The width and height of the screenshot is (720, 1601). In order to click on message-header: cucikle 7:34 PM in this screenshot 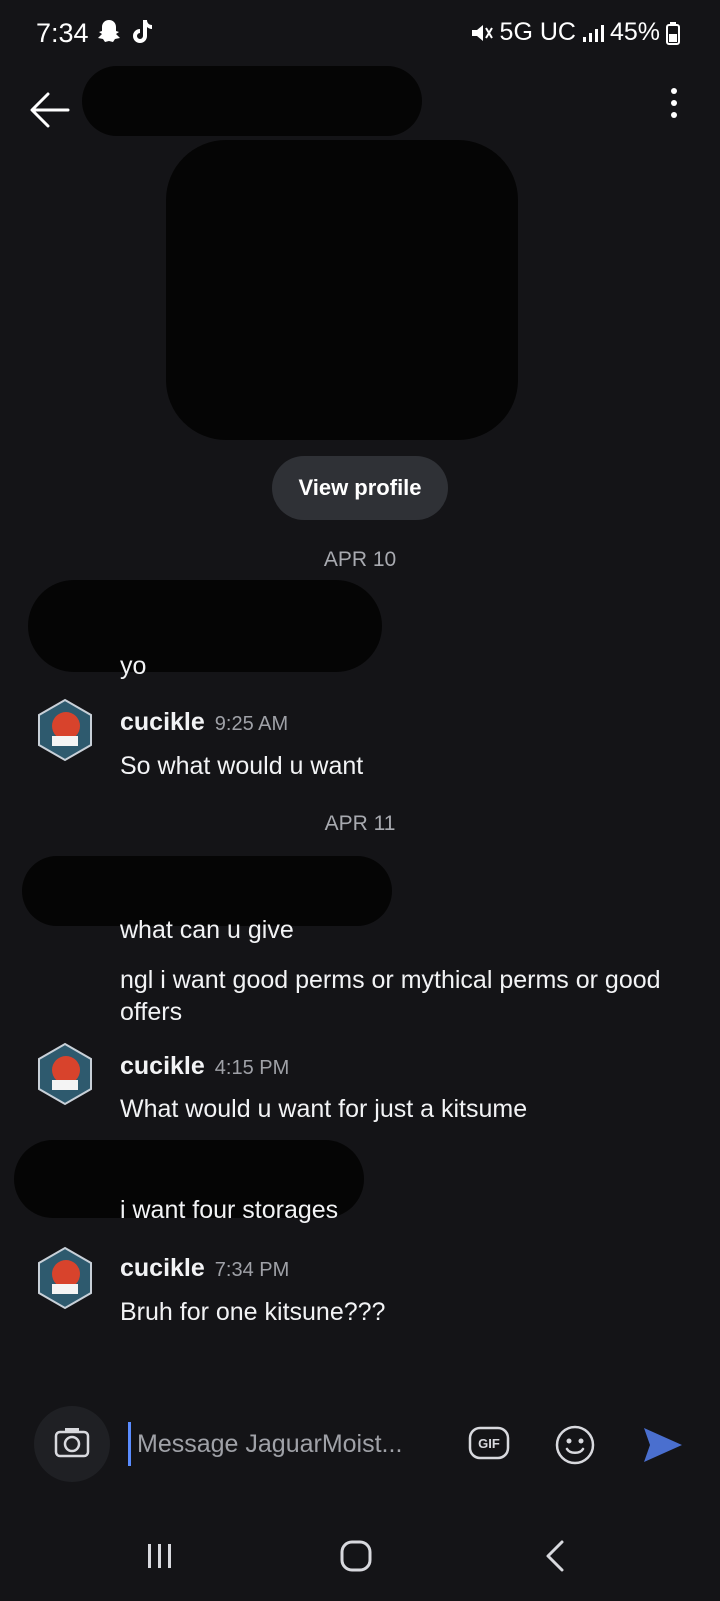, I will do `click(204, 1268)`.